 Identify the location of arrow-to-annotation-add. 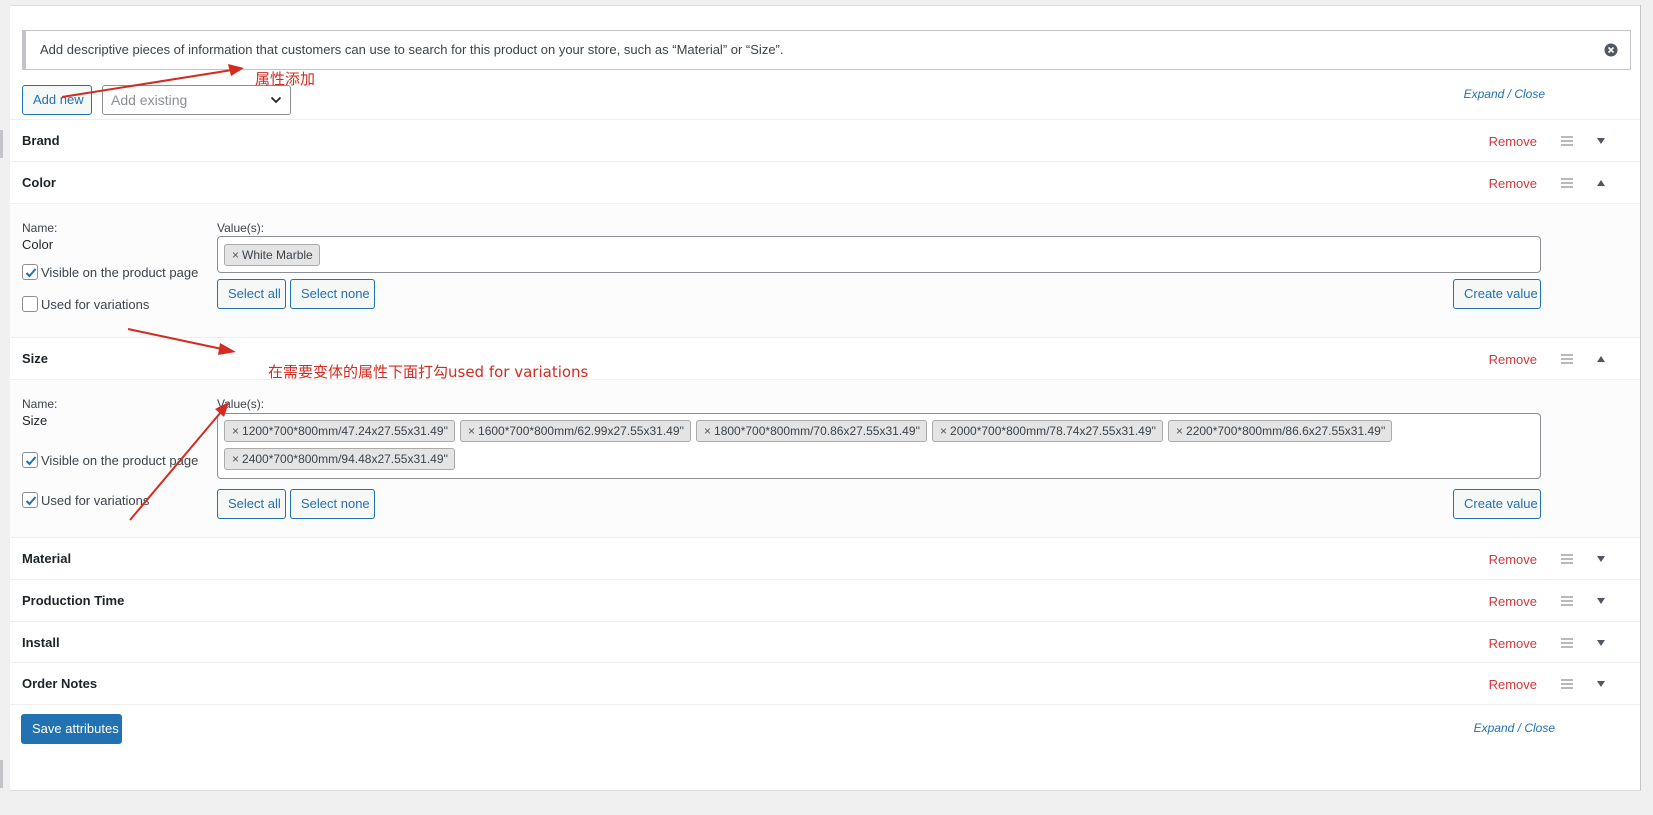
(152, 81).